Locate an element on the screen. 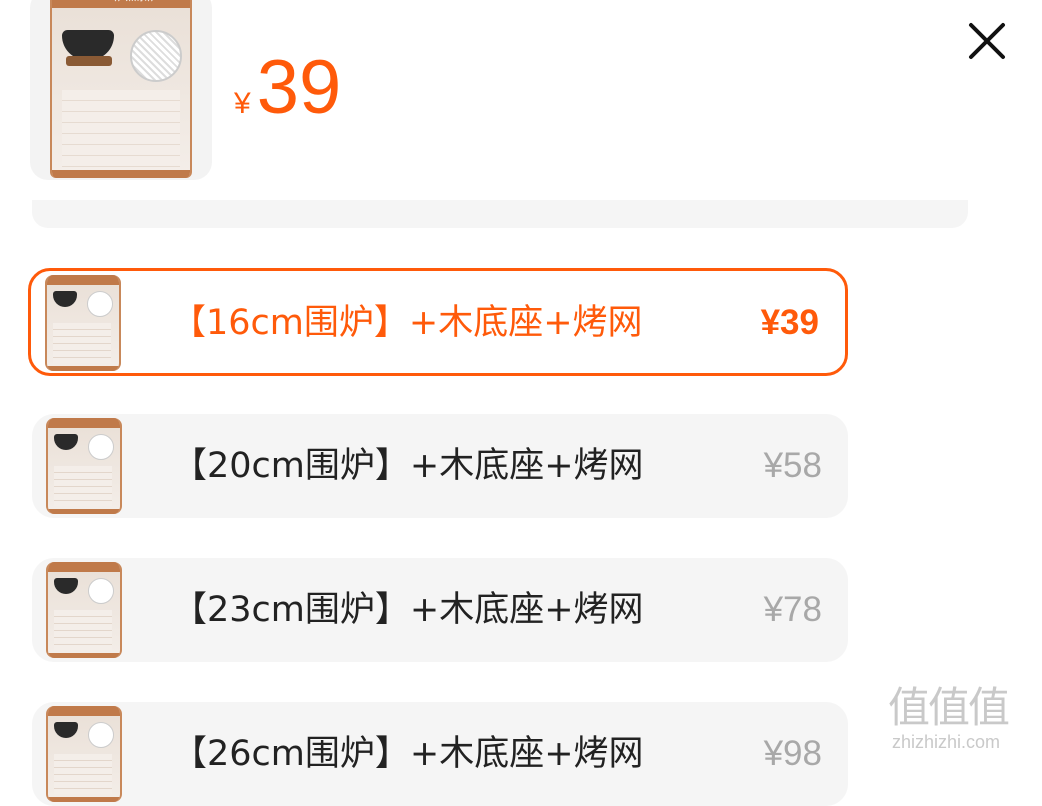  section-divider is located at coordinates (500, 214).